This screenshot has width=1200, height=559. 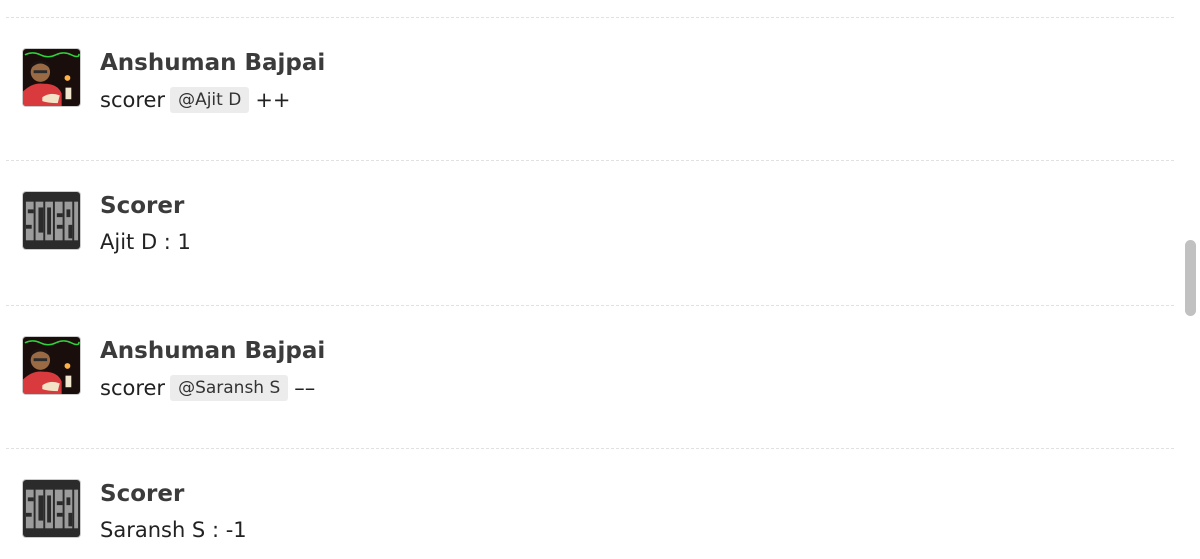 I want to click on chat-message: Scorer Ajit D : 1, so click(x=592, y=226).